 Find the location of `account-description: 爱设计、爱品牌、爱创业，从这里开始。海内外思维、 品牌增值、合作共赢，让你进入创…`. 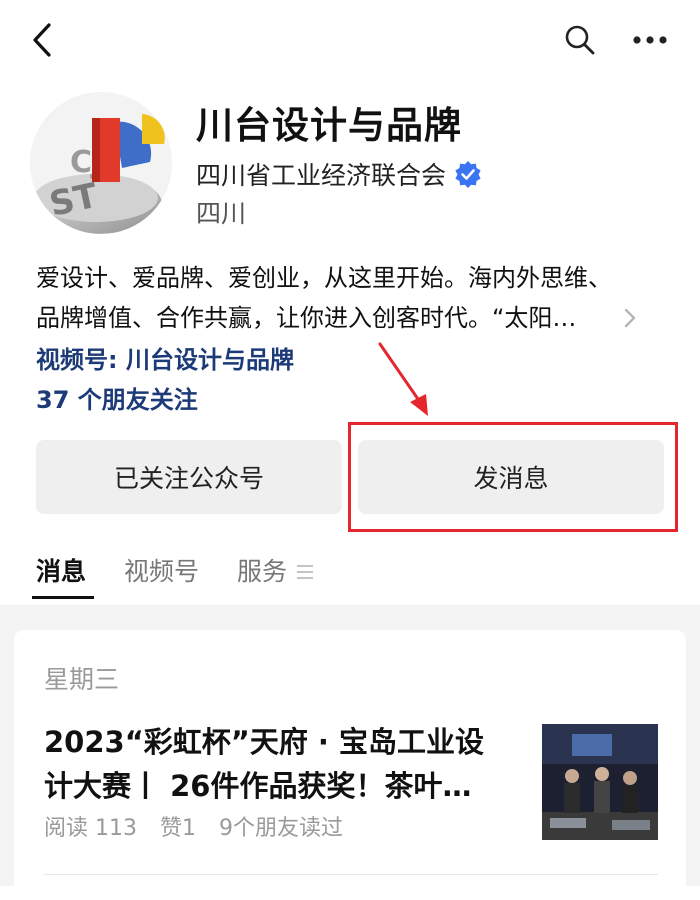

account-description: 爱设计、爱品牌、爱创业，从这里开始。海内外思维、 品牌增值、合作共赢，让你进入创… is located at coordinates (336, 298).